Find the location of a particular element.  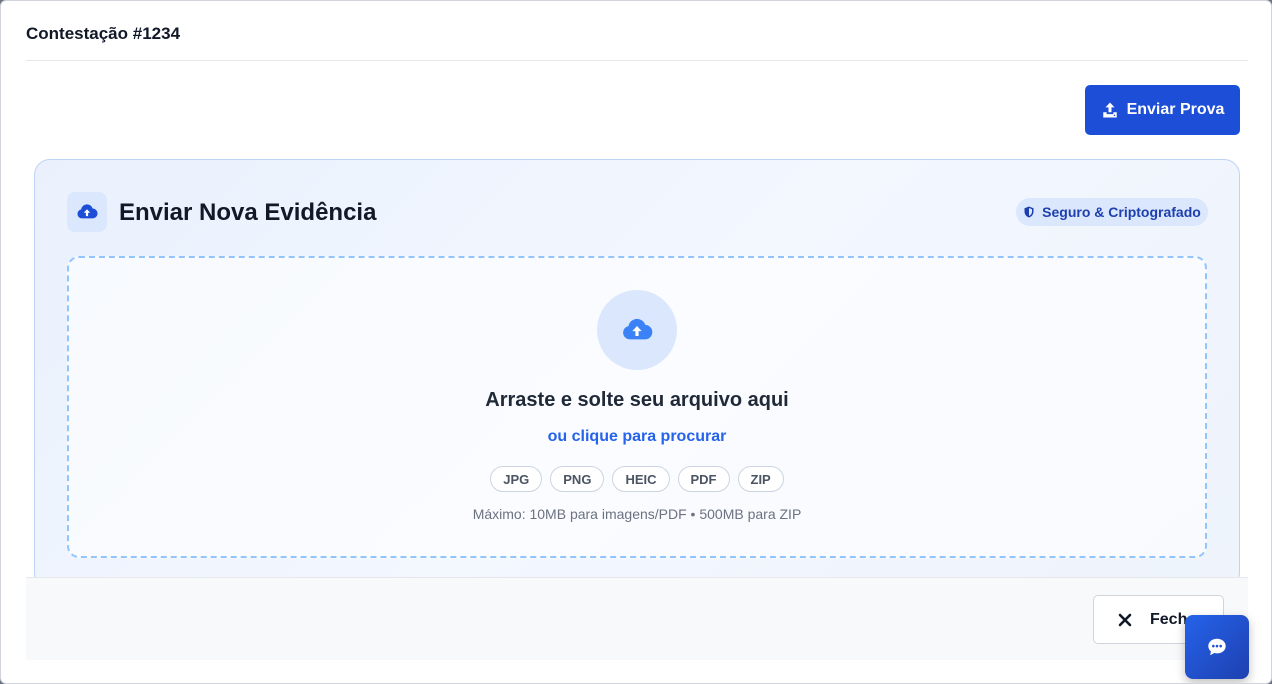

format-pill-heic: HEIC is located at coordinates (641, 479).